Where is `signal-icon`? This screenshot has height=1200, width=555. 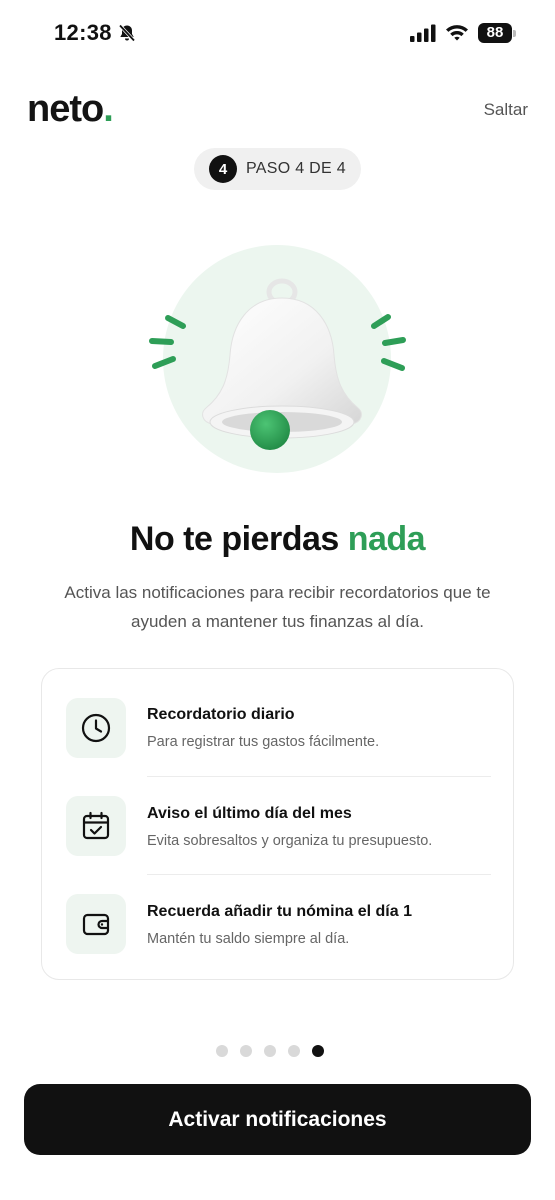 signal-icon is located at coordinates (423, 33).